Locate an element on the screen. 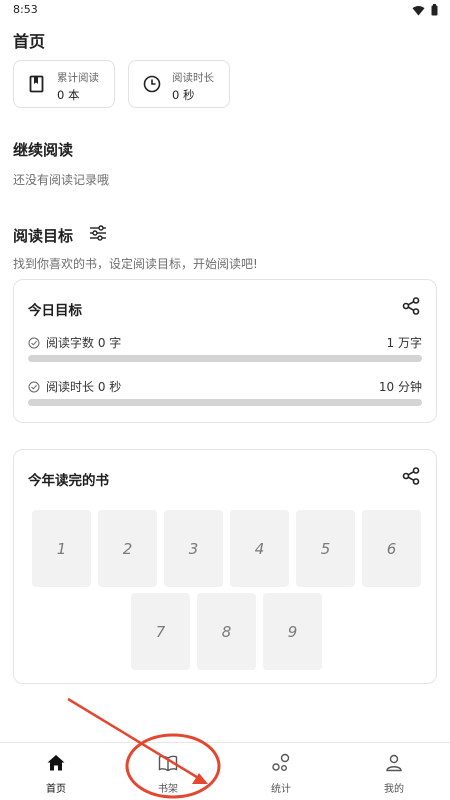 Image resolution: width=450 pixels, height=800 pixels. stats-icon is located at coordinates (281, 762).